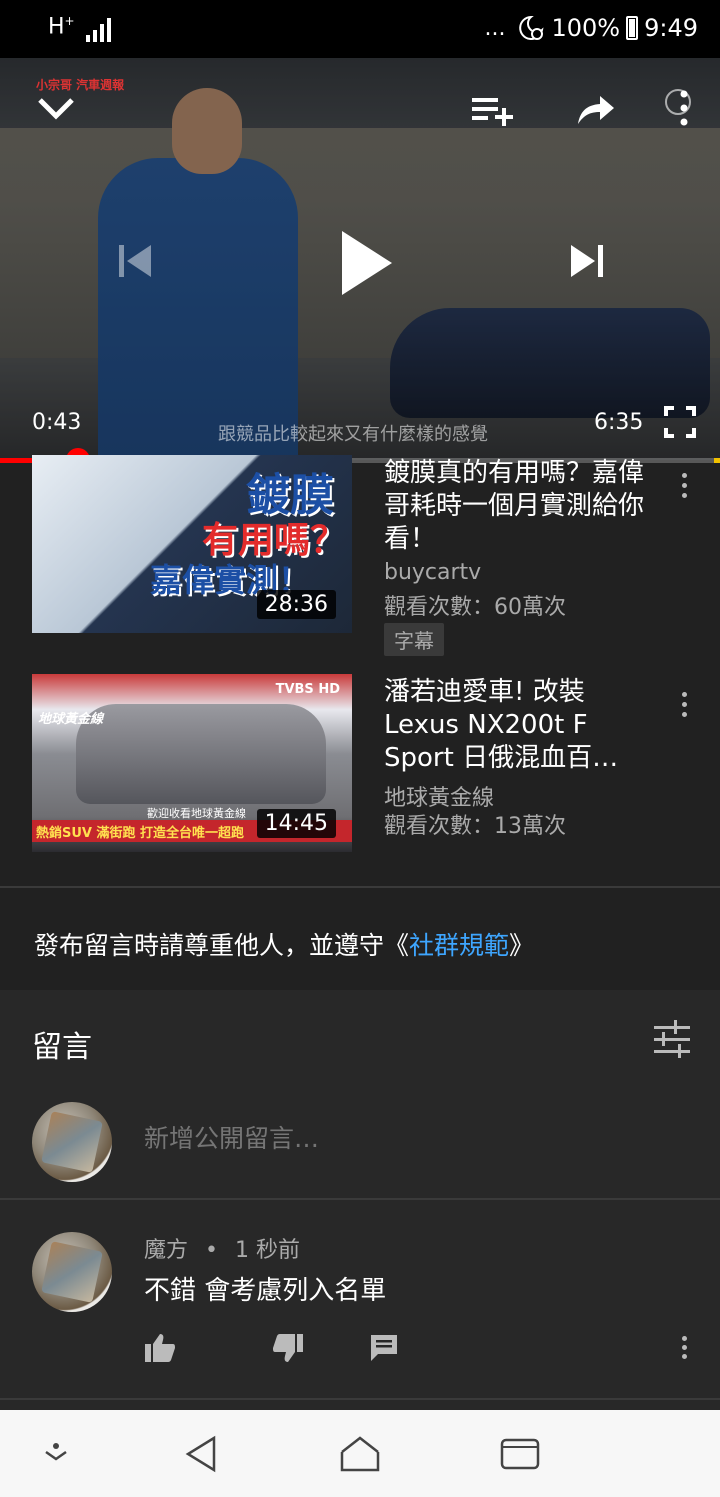  I want to click on add-to-queue-button, so click(492, 110).